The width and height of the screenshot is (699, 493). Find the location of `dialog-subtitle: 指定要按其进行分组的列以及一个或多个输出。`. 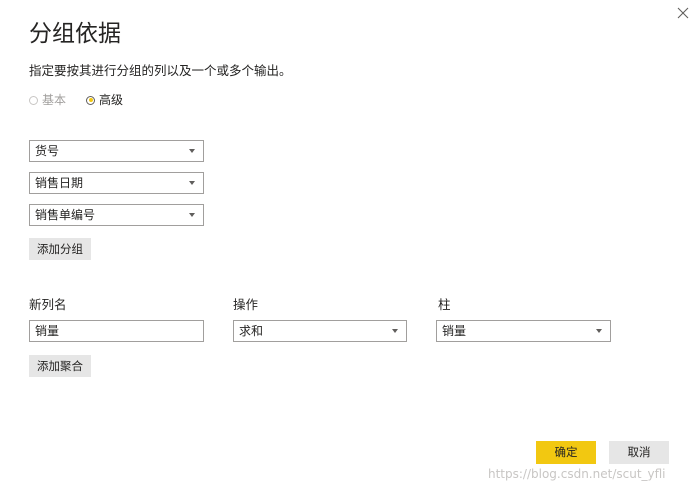

dialog-subtitle: 指定要按其进行分组的列以及一个或多个输出。 is located at coordinates (160, 70).